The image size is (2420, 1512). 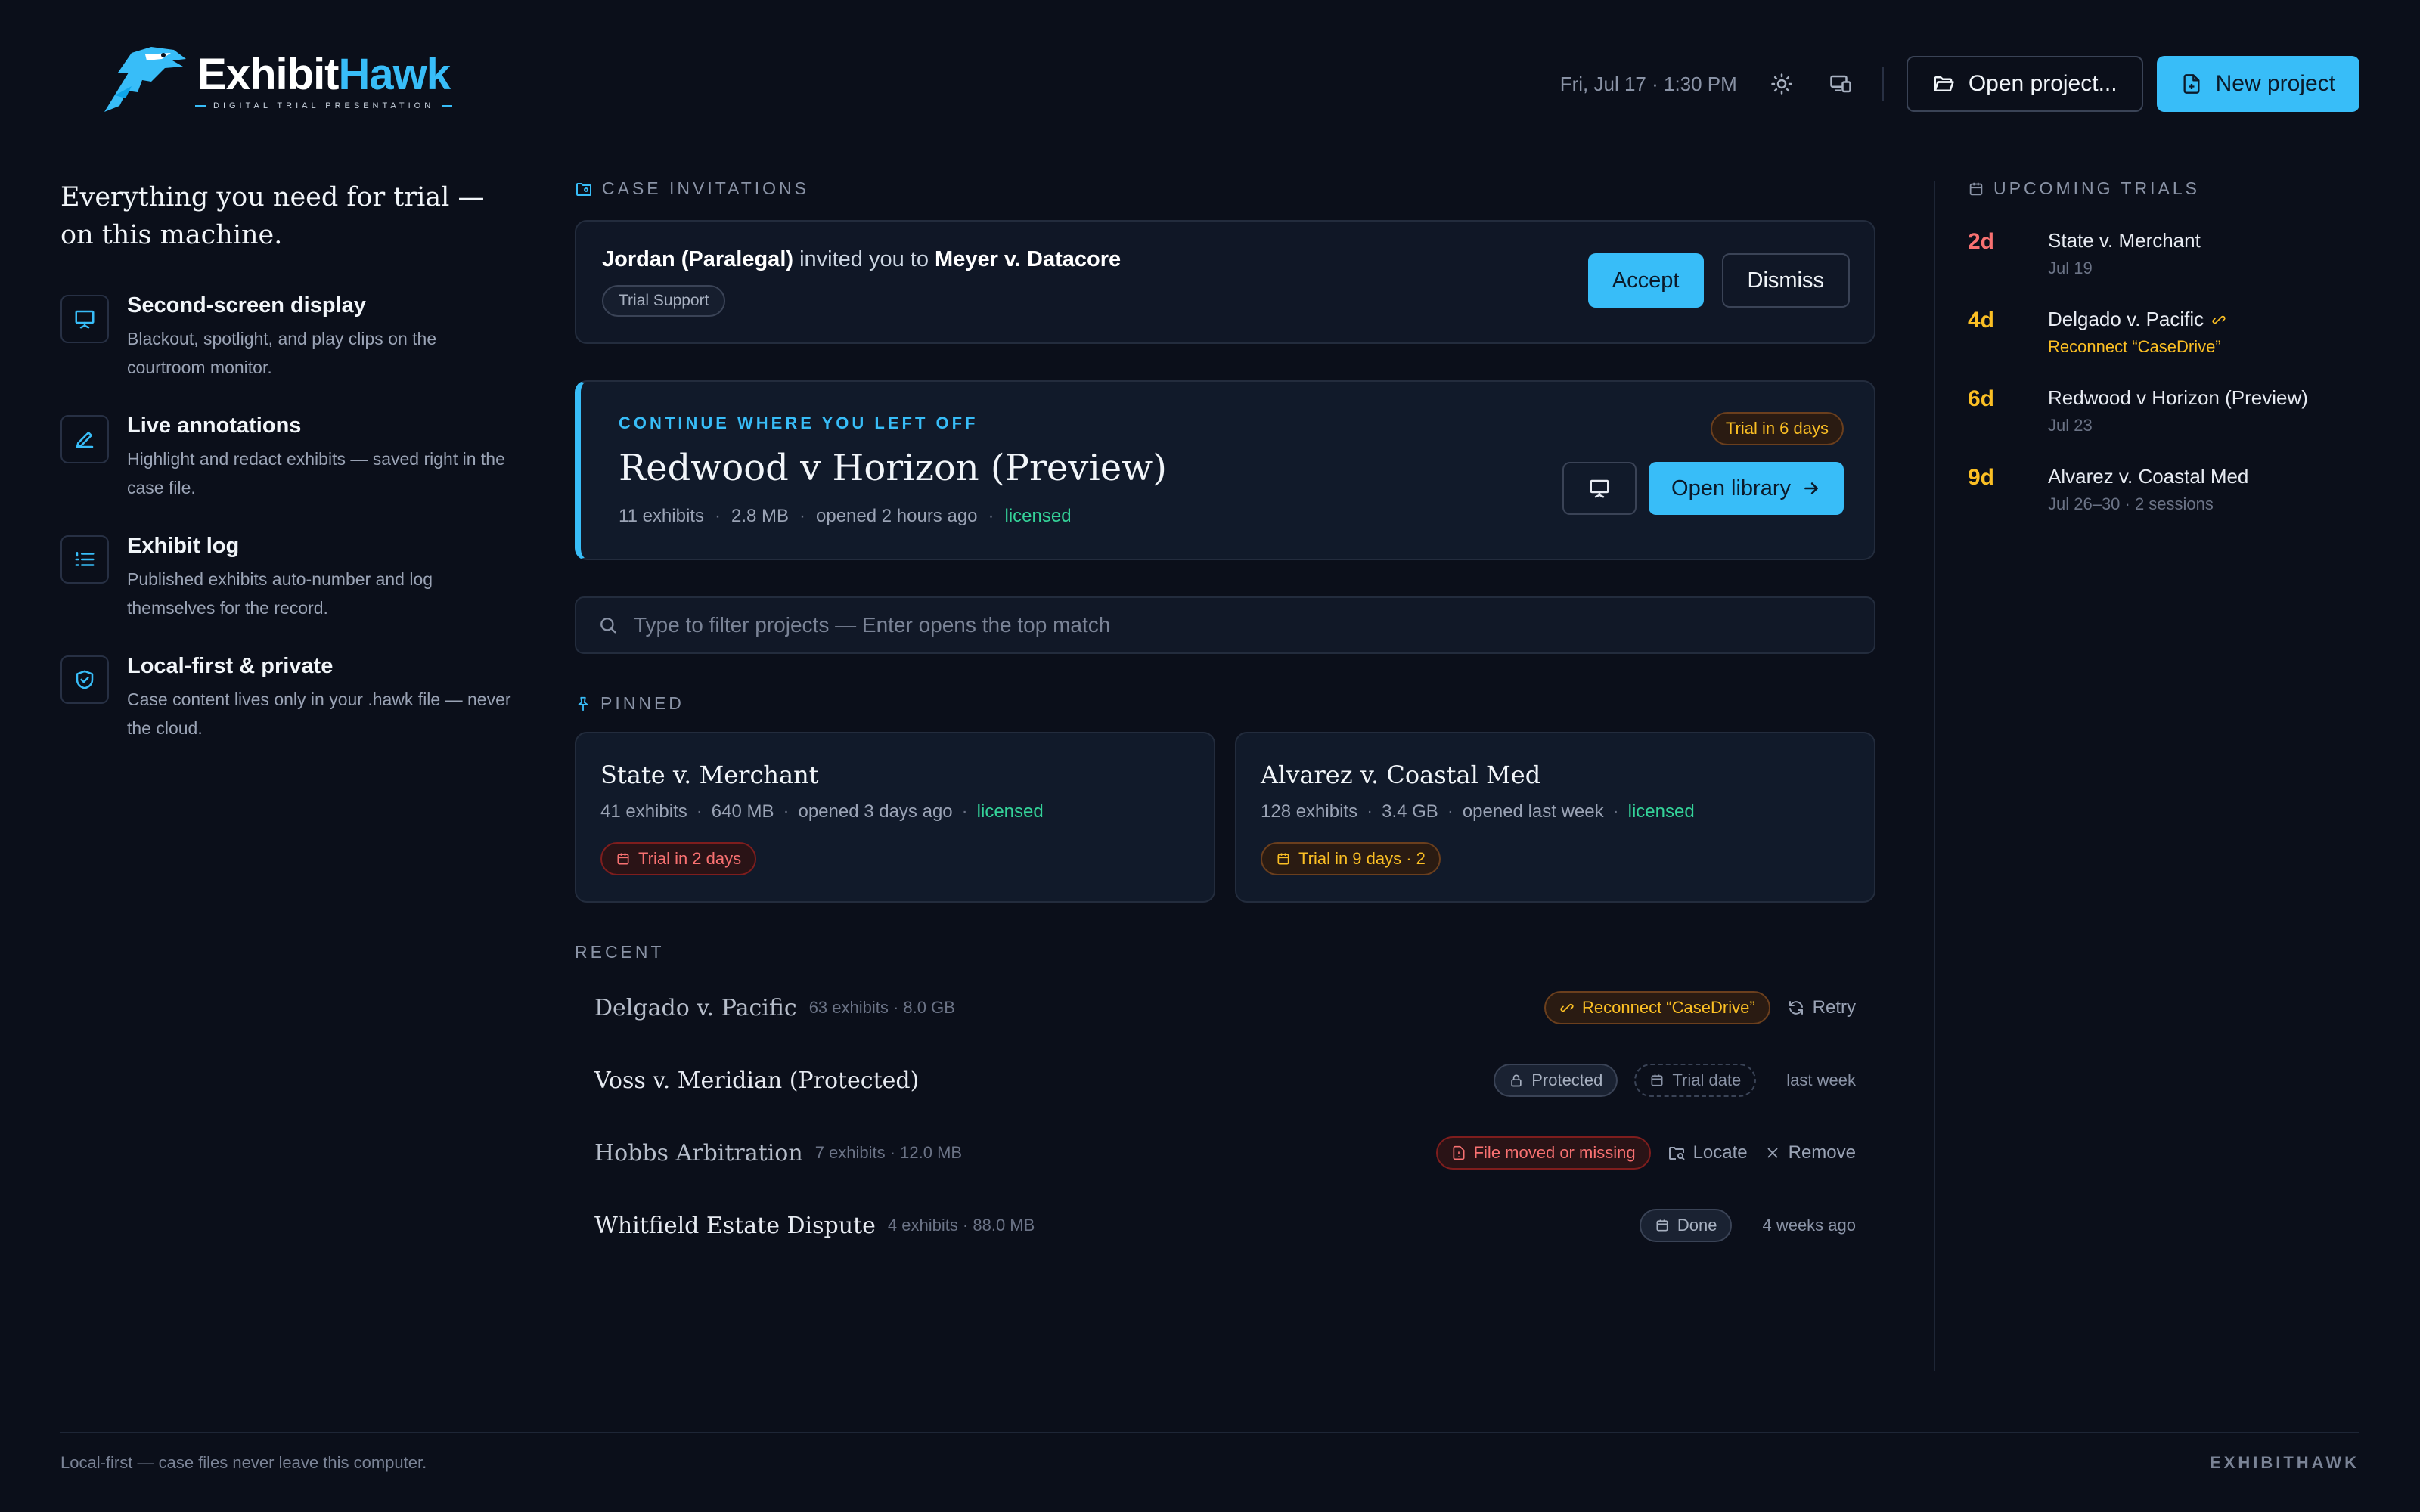 I want to click on continue-project-title: Redwood v Horizon (Preview), so click(x=893, y=468).